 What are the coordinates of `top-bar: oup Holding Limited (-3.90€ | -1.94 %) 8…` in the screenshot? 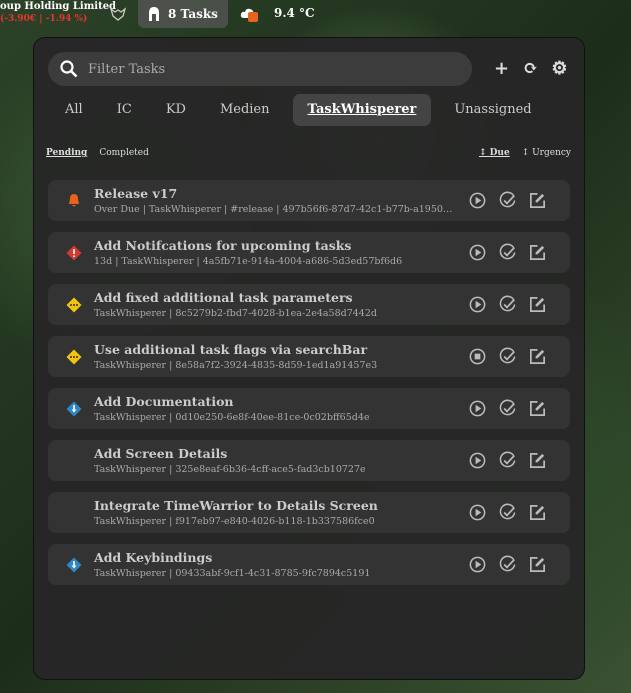 It's located at (315, 15).